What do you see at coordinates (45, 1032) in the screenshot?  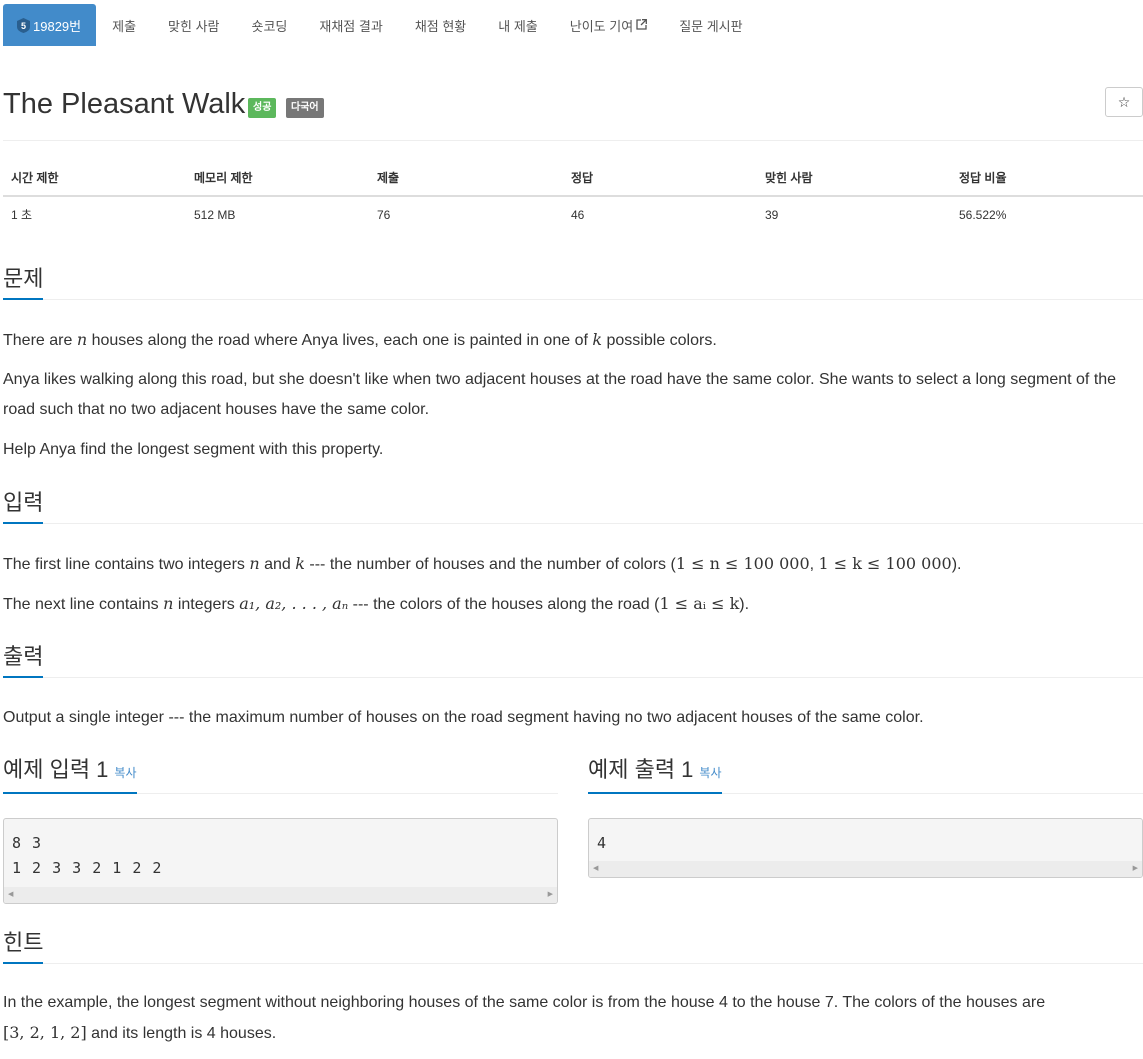 I see `math-expression: [3, 2, 1, 2]` at bounding box center [45, 1032].